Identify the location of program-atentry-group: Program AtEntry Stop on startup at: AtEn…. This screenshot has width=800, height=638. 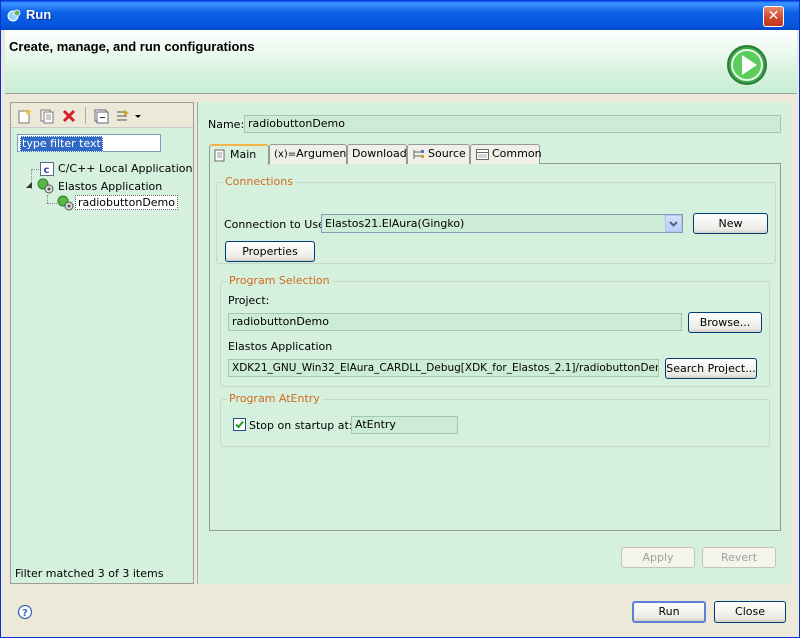
(495, 419).